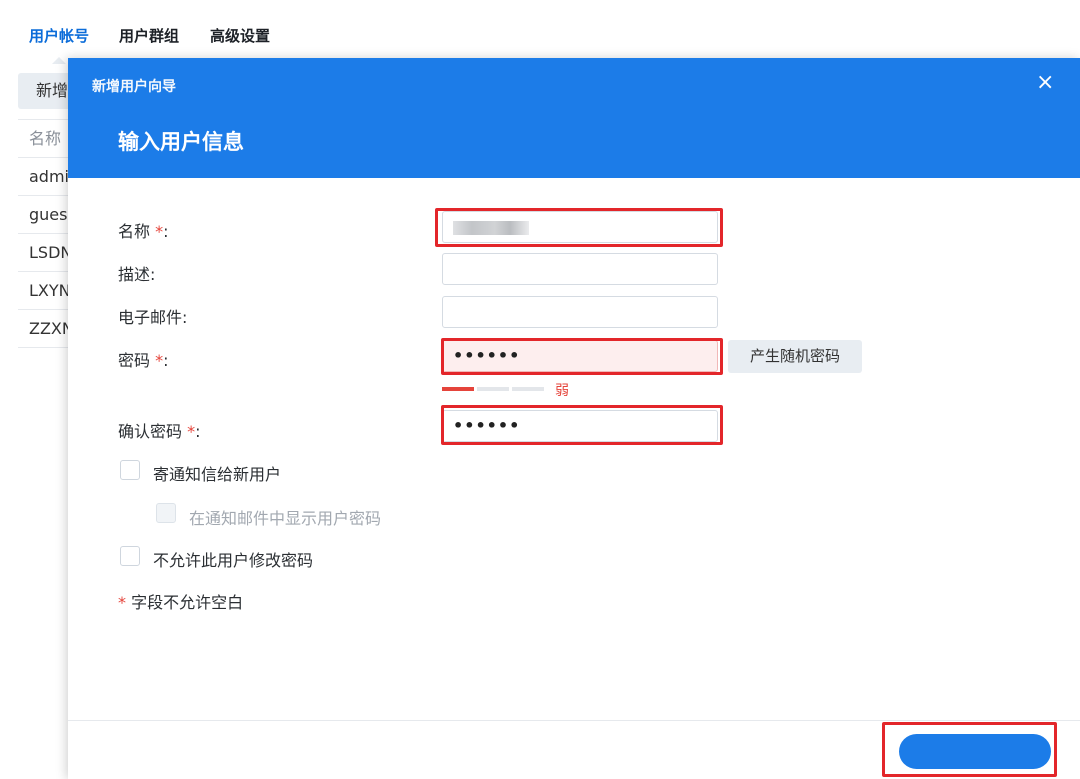  I want to click on password-label-text: 密码, so click(134, 360).